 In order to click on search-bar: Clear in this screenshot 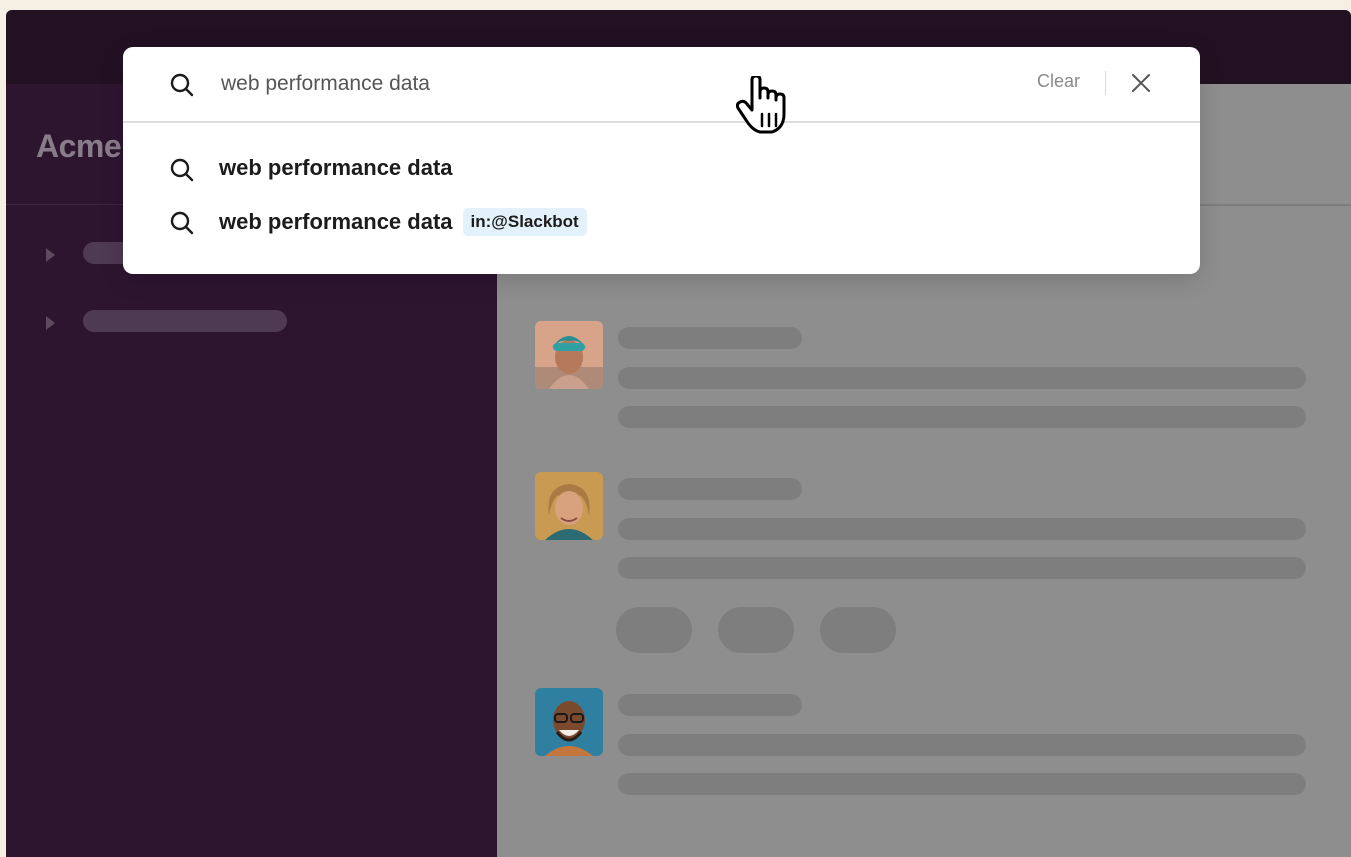, I will do `click(661, 85)`.